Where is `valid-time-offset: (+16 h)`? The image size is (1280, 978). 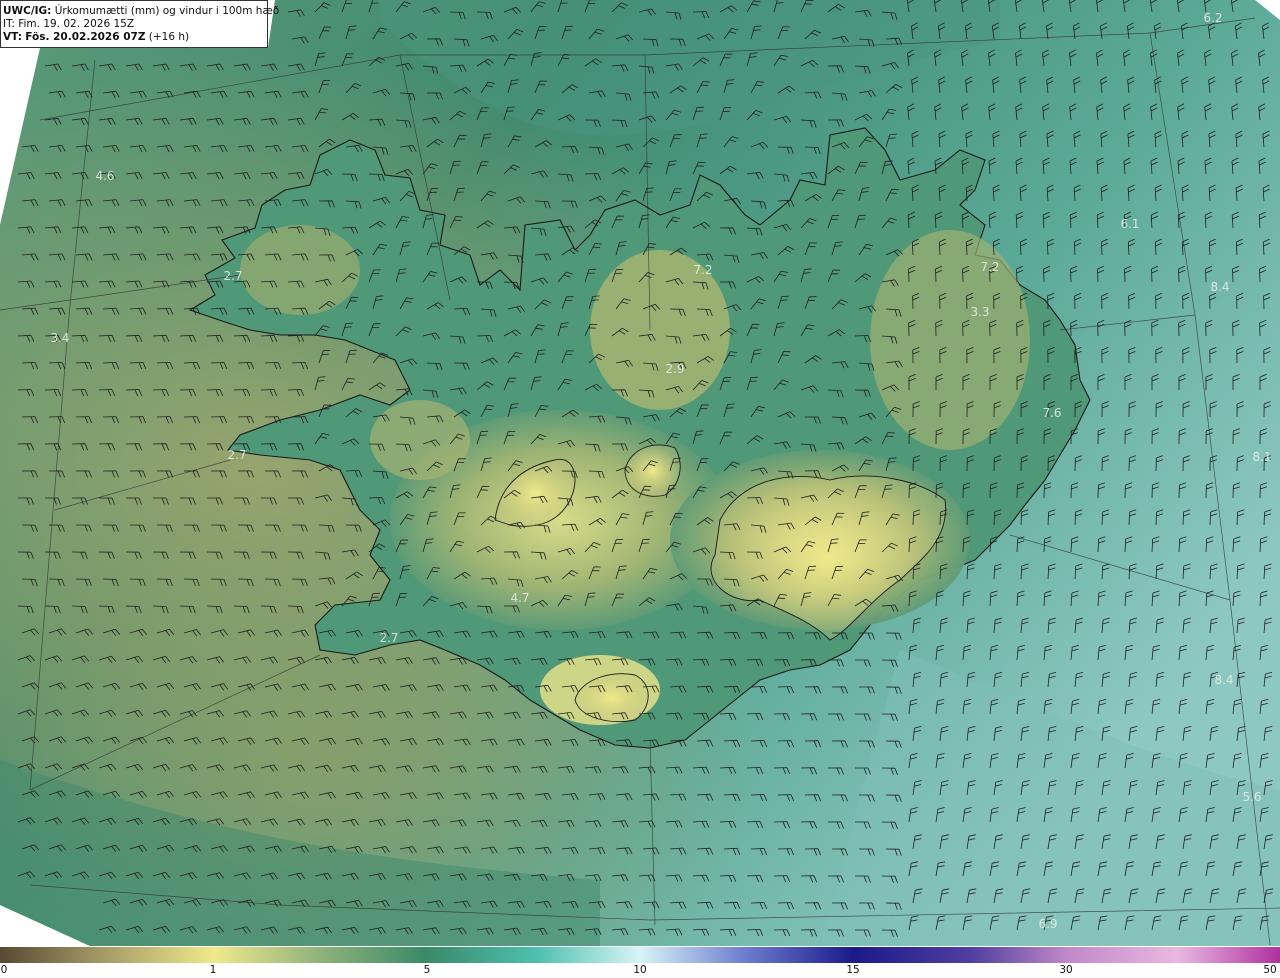
valid-time-offset: (+16 h) is located at coordinates (169, 37).